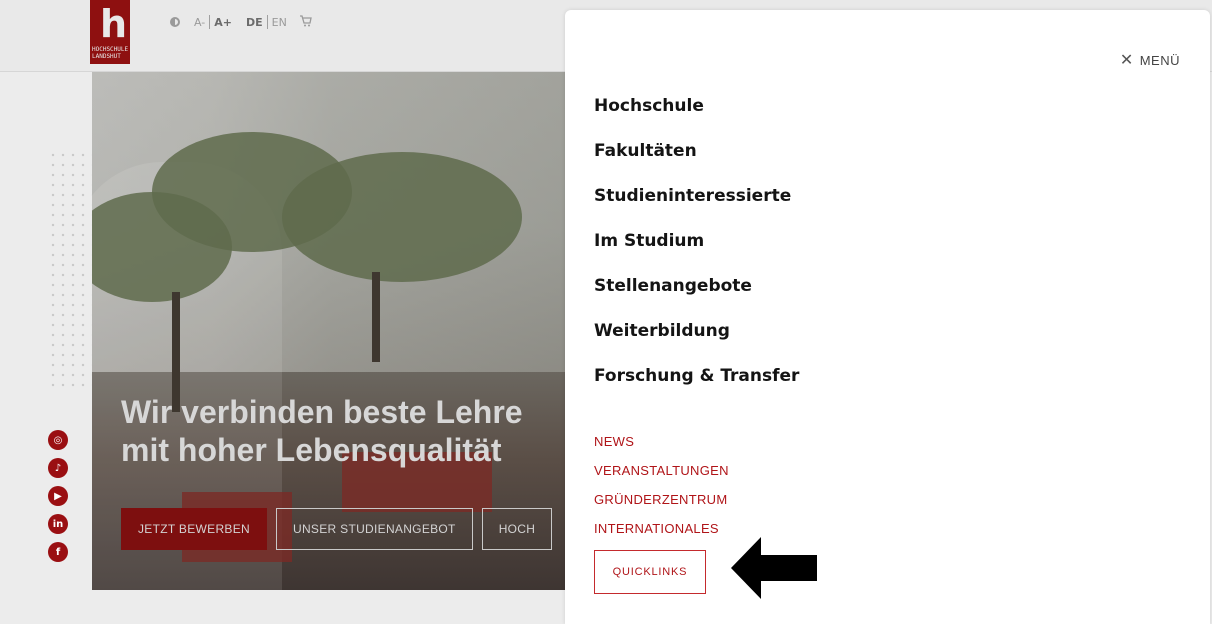  Describe the element at coordinates (696, 105) in the screenshot. I see `nav-item-hochschule: Hochschule` at that location.